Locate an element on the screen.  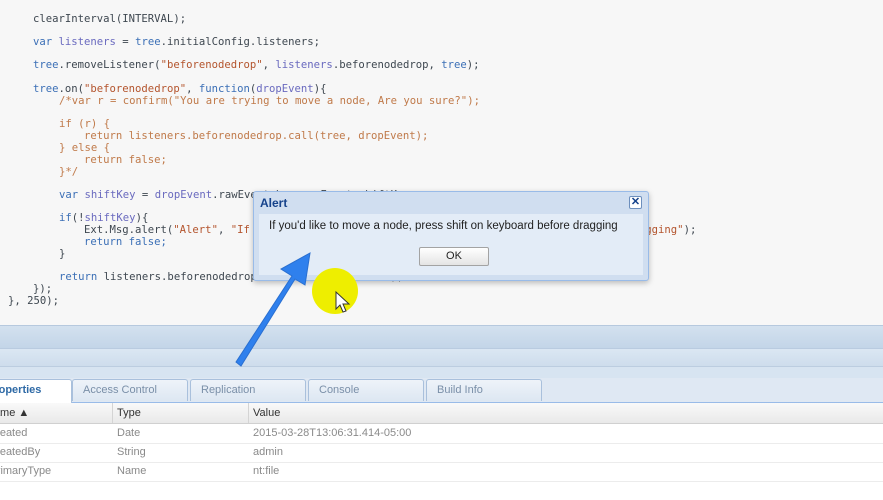
cell-value: admin is located at coordinates (268, 452).